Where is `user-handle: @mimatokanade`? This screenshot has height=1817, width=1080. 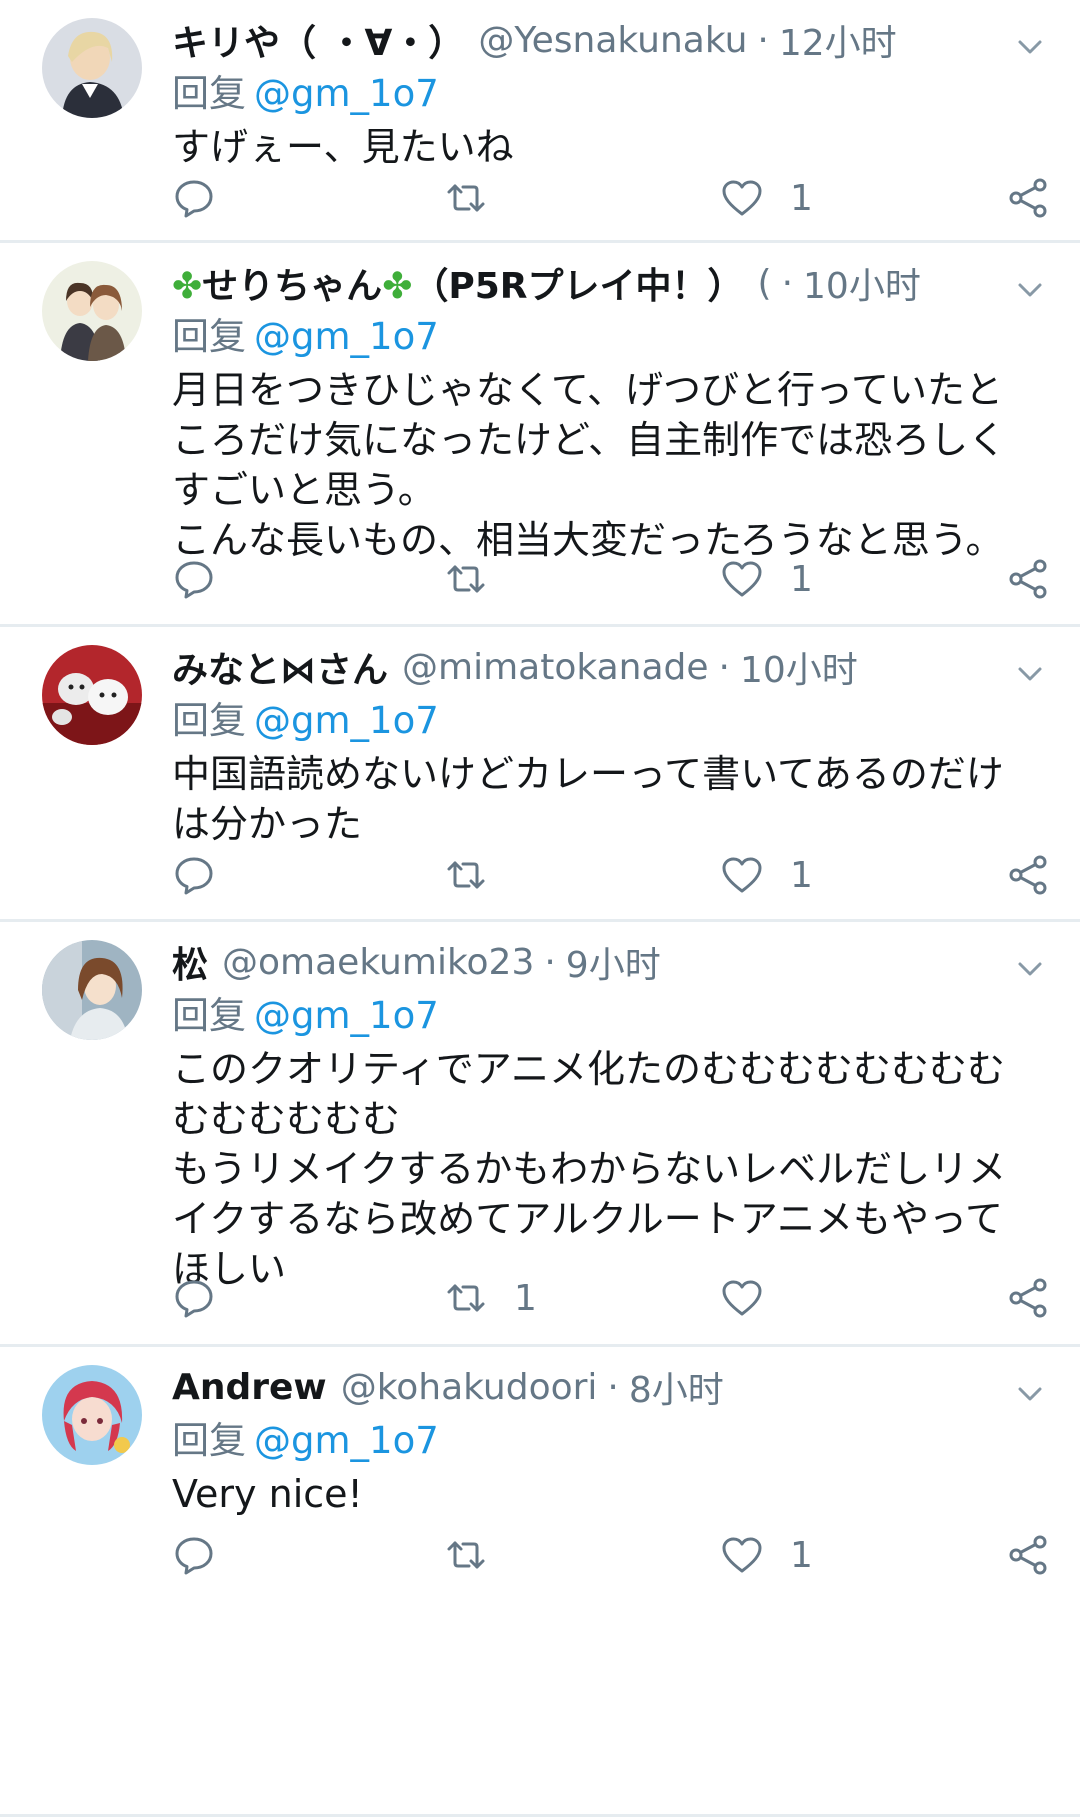
user-handle: @mimatokanade is located at coordinates (555, 667).